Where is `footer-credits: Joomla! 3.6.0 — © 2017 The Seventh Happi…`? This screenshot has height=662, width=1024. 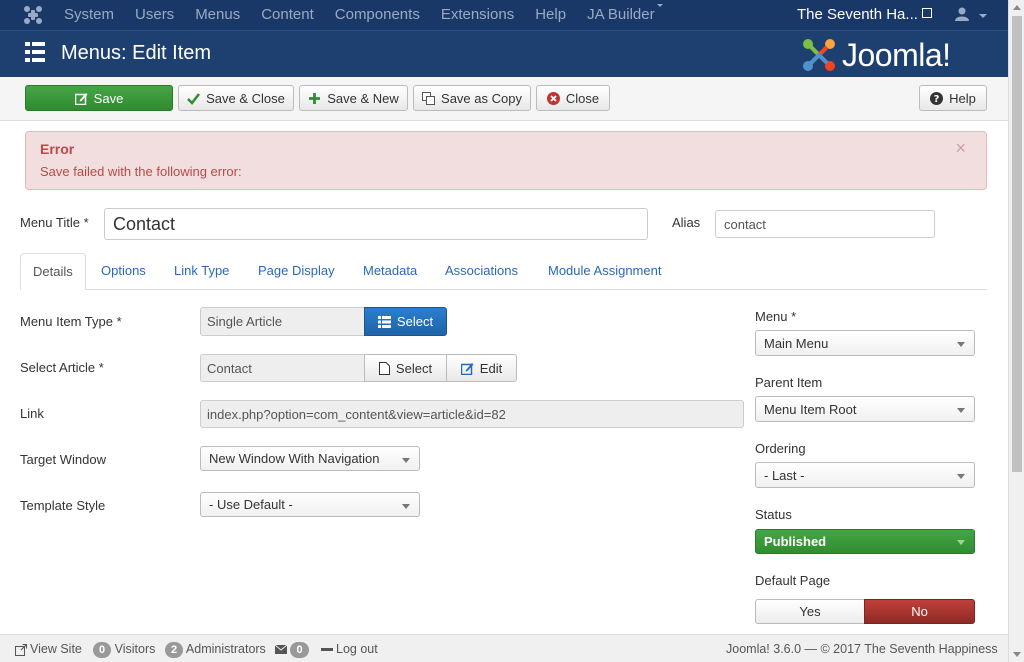
footer-credits: Joomla! 3.6.0 — © 2017 The Seventh Happi… is located at coordinates (862, 648).